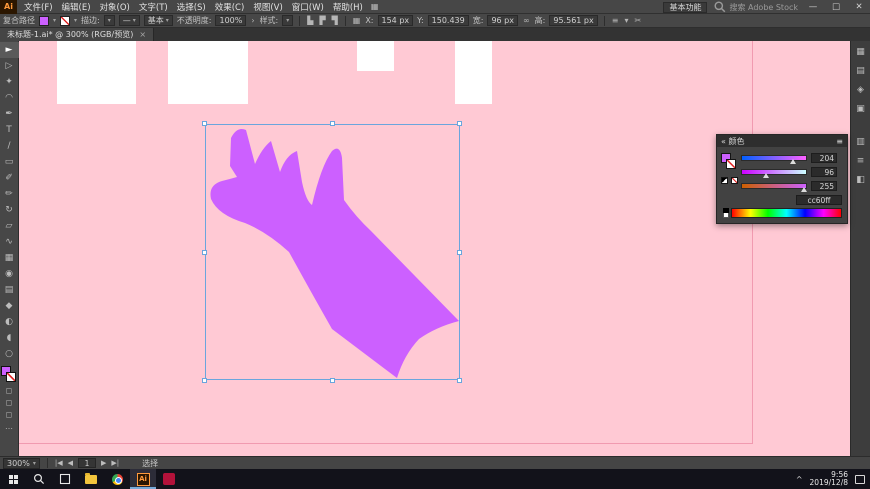  I want to click on black-white-chips, so click(726, 213).